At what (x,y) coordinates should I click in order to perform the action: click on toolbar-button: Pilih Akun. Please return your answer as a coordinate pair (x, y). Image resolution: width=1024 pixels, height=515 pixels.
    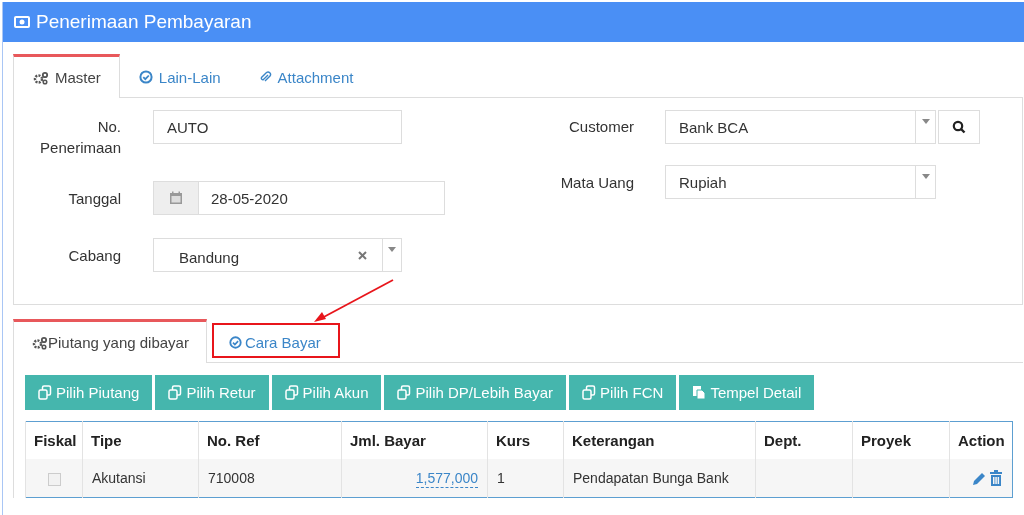
    Looking at the image, I should click on (326, 392).